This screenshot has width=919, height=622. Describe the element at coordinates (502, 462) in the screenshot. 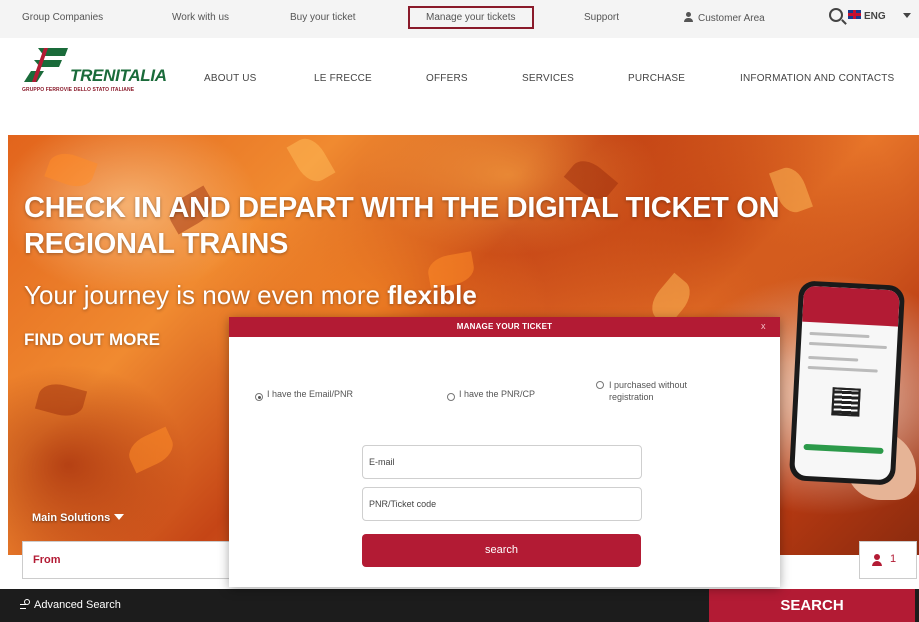

I see `email-field: E-mail` at that location.